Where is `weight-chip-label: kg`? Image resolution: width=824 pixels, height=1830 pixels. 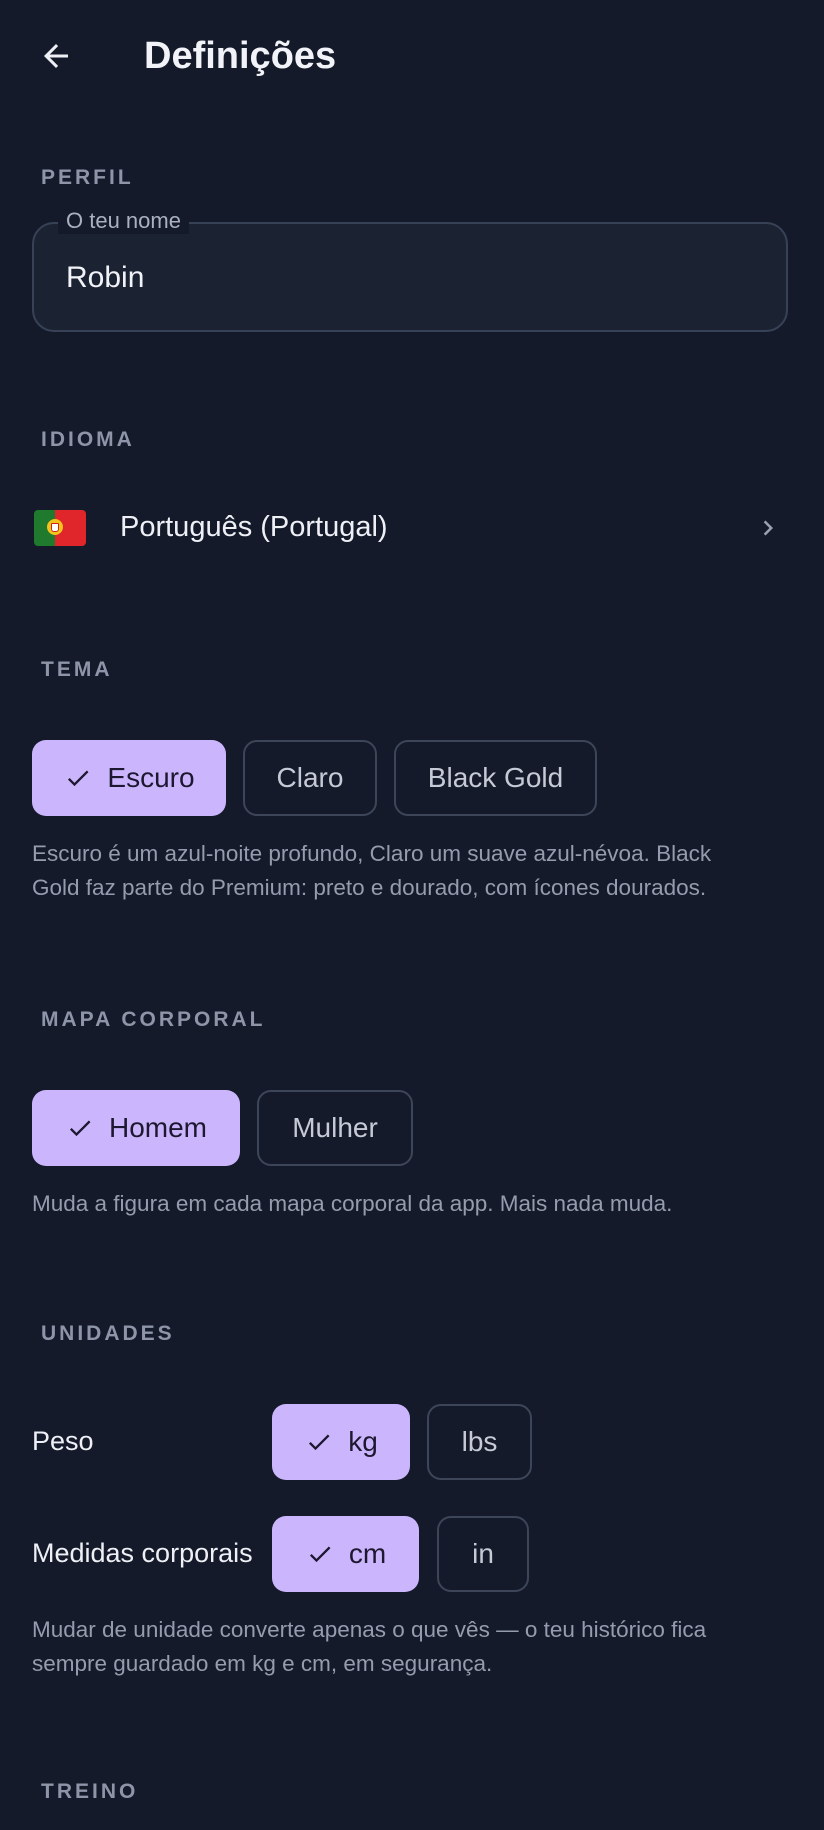 weight-chip-label: kg is located at coordinates (363, 1441).